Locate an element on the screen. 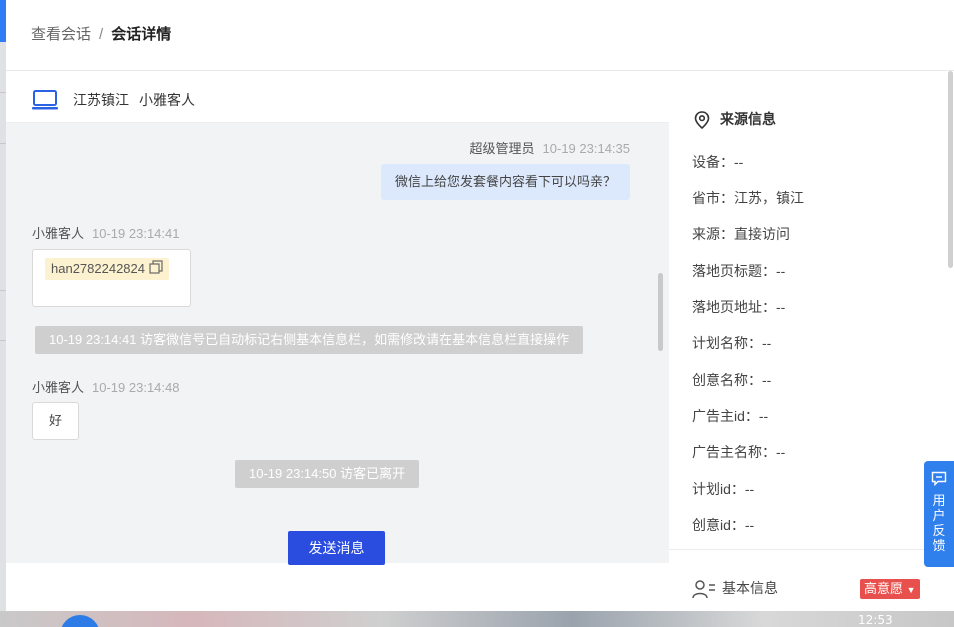 This screenshot has width=954, height=627. visitor-message-card: han2782242824 is located at coordinates (111, 278).